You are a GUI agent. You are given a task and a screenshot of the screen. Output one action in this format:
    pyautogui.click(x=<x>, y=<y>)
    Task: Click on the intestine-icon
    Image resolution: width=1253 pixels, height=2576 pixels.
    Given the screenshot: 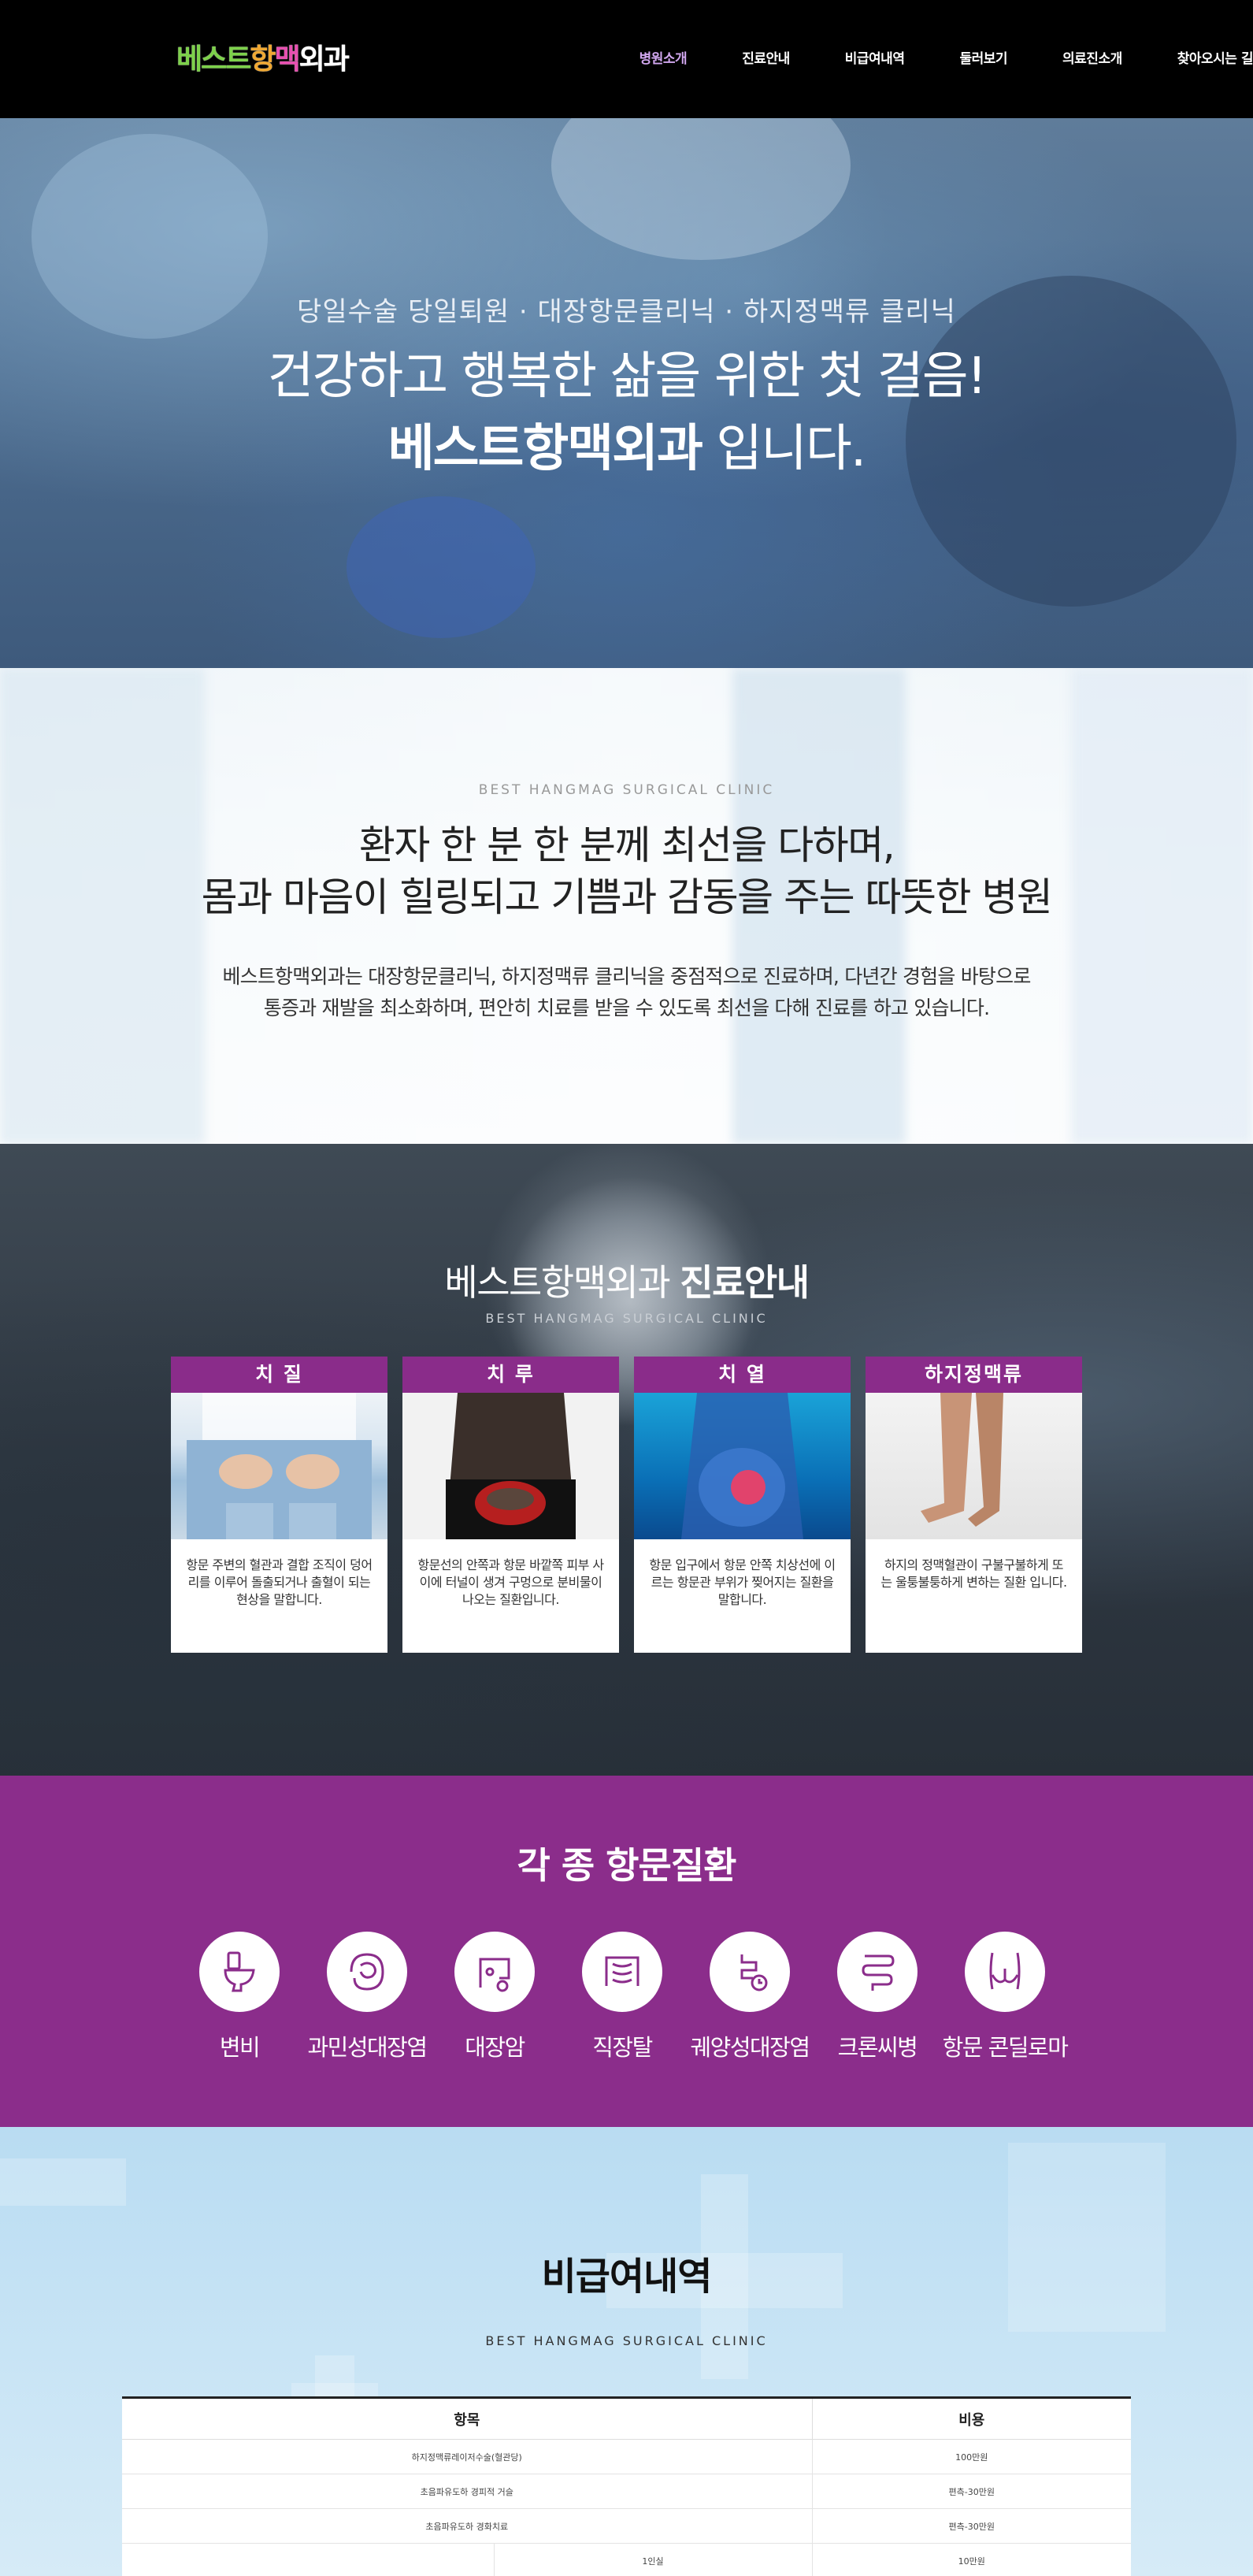 What is the action you would take?
    pyautogui.click(x=367, y=1972)
    